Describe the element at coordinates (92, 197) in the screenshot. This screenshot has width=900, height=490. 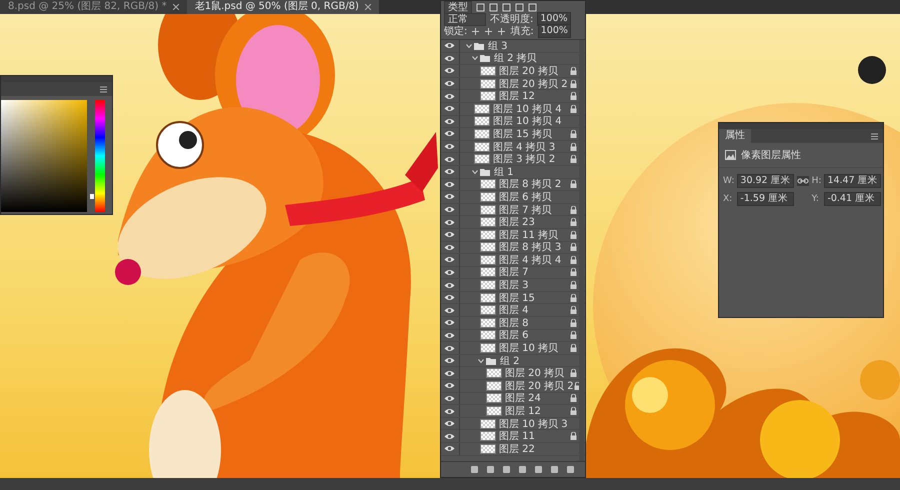
I see `slider-thumb` at that location.